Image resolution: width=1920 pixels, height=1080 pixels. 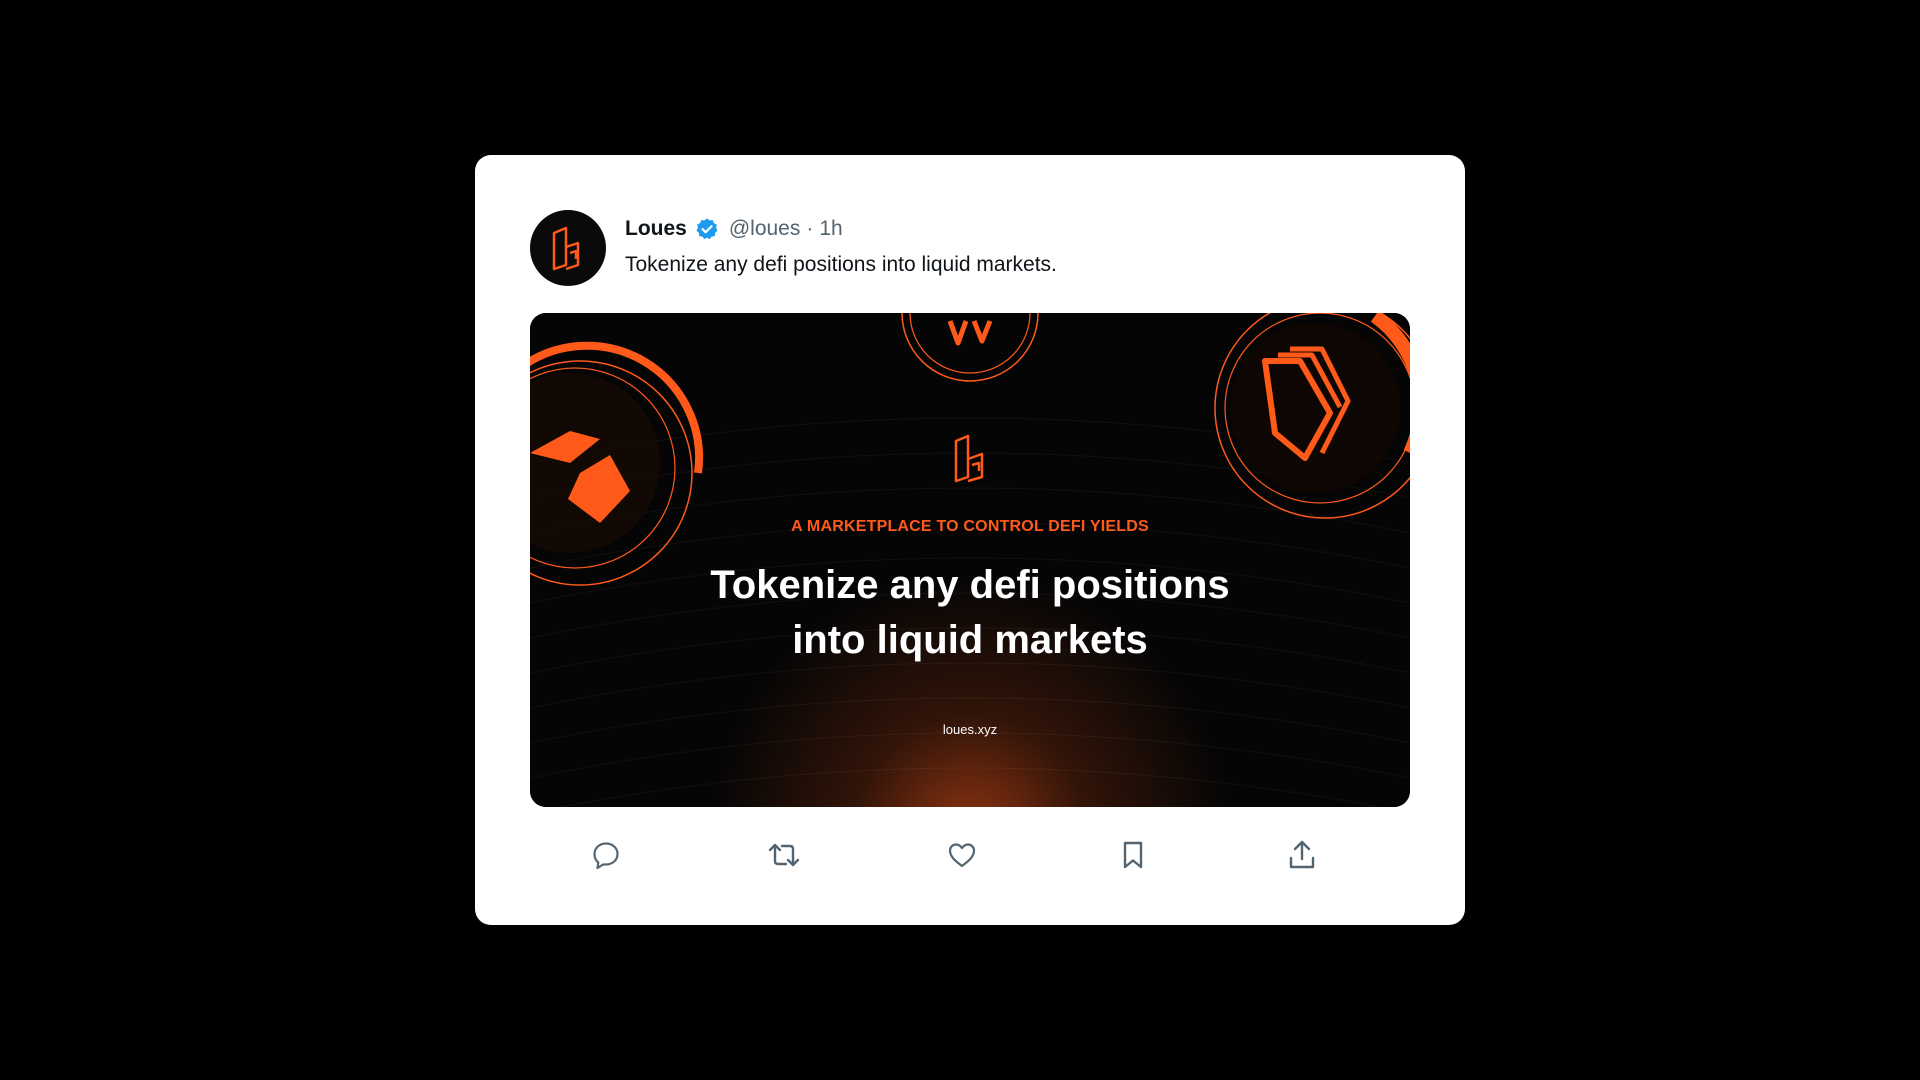 I want to click on share-icon, so click(x=1302, y=854).